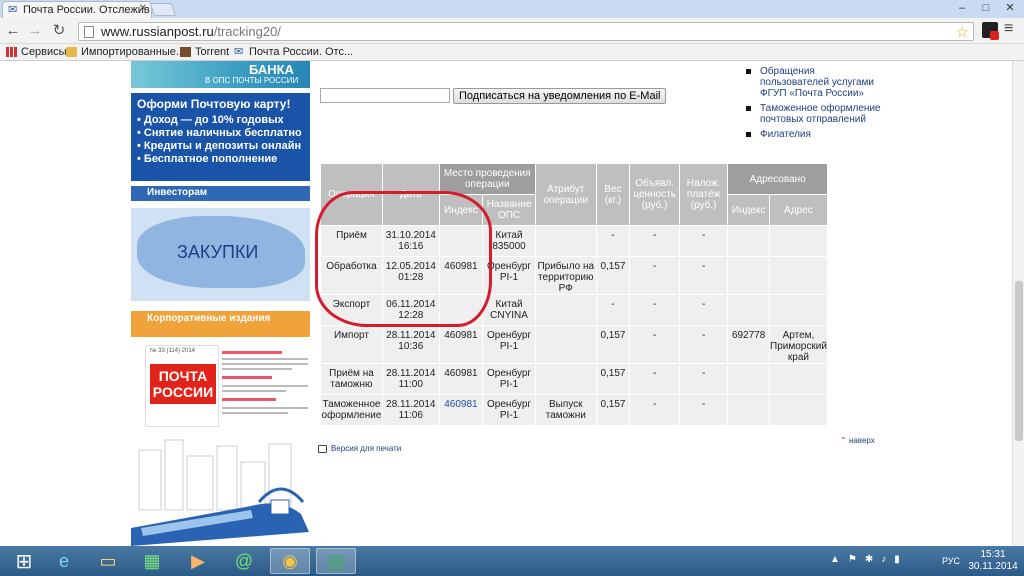  Describe the element at coordinates (565, 194) in the screenshot. I see `header-attribute: Атрибут операции` at that location.